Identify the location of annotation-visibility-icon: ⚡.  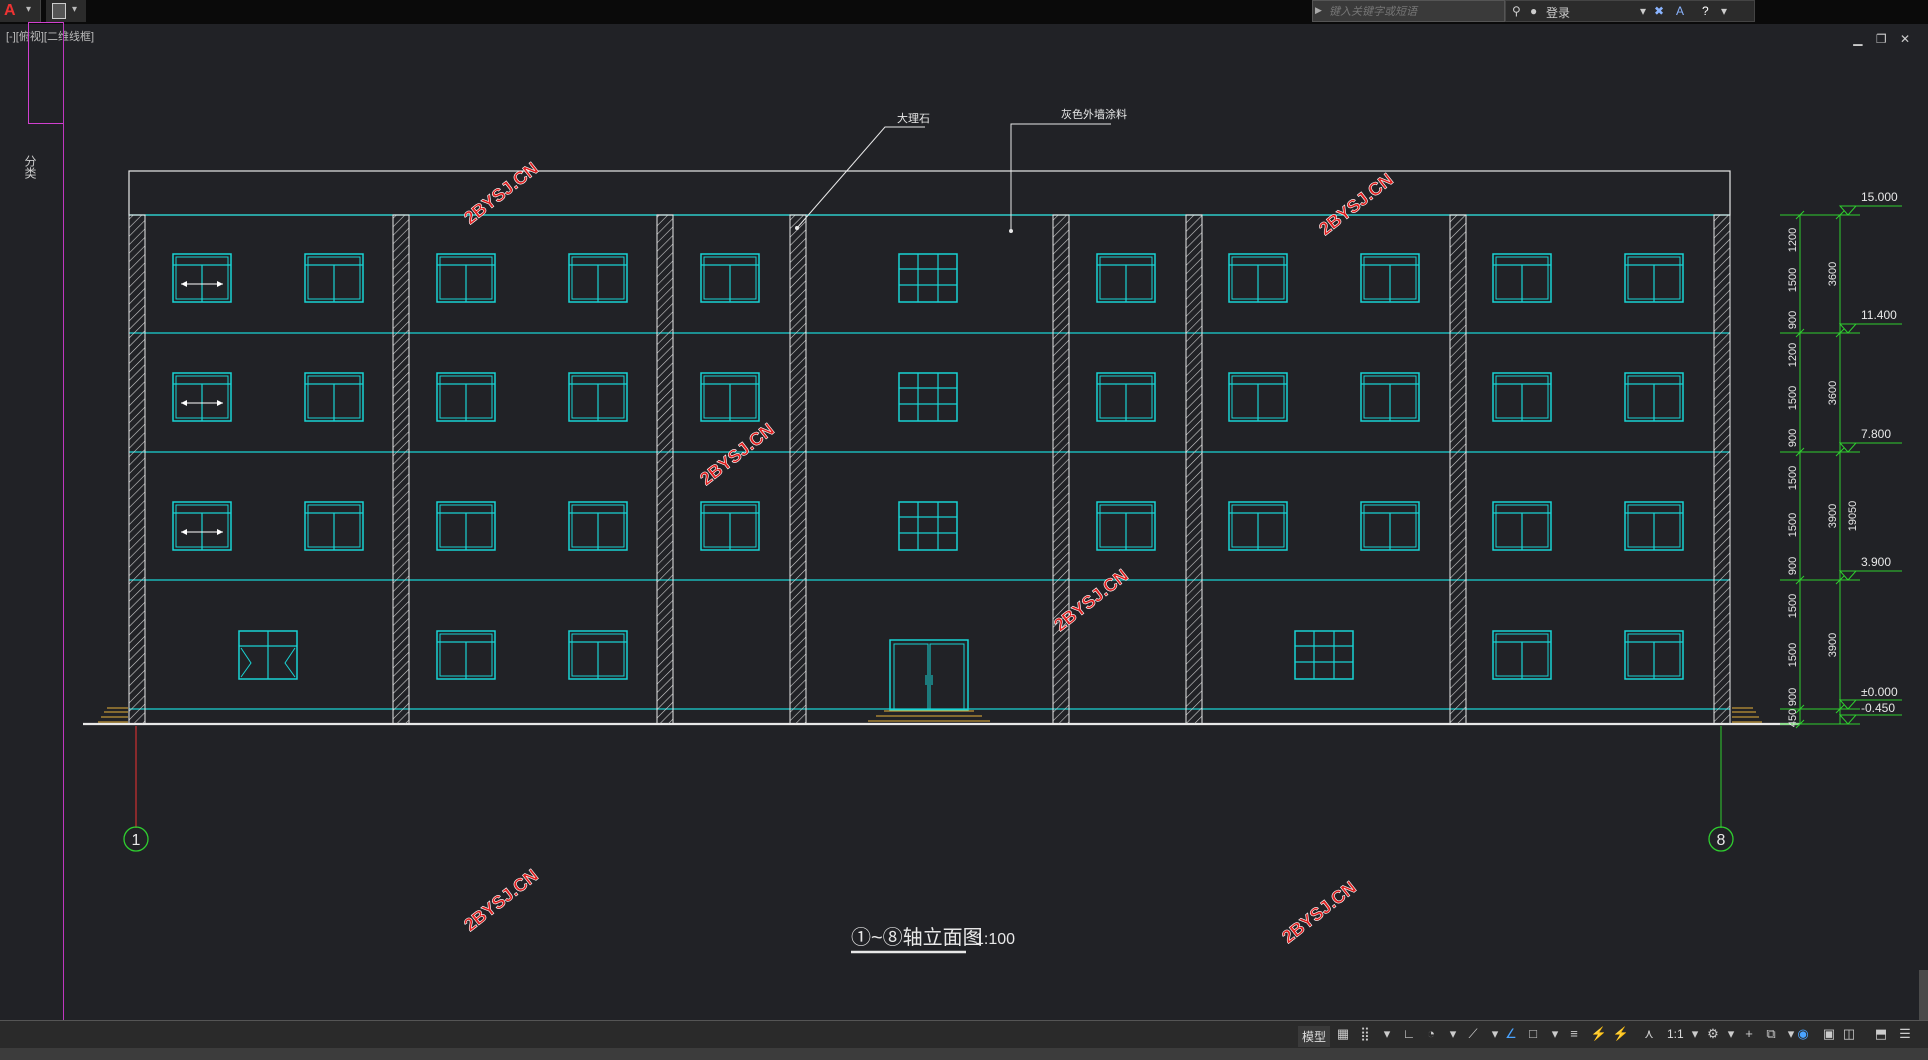
(1621, 1034).